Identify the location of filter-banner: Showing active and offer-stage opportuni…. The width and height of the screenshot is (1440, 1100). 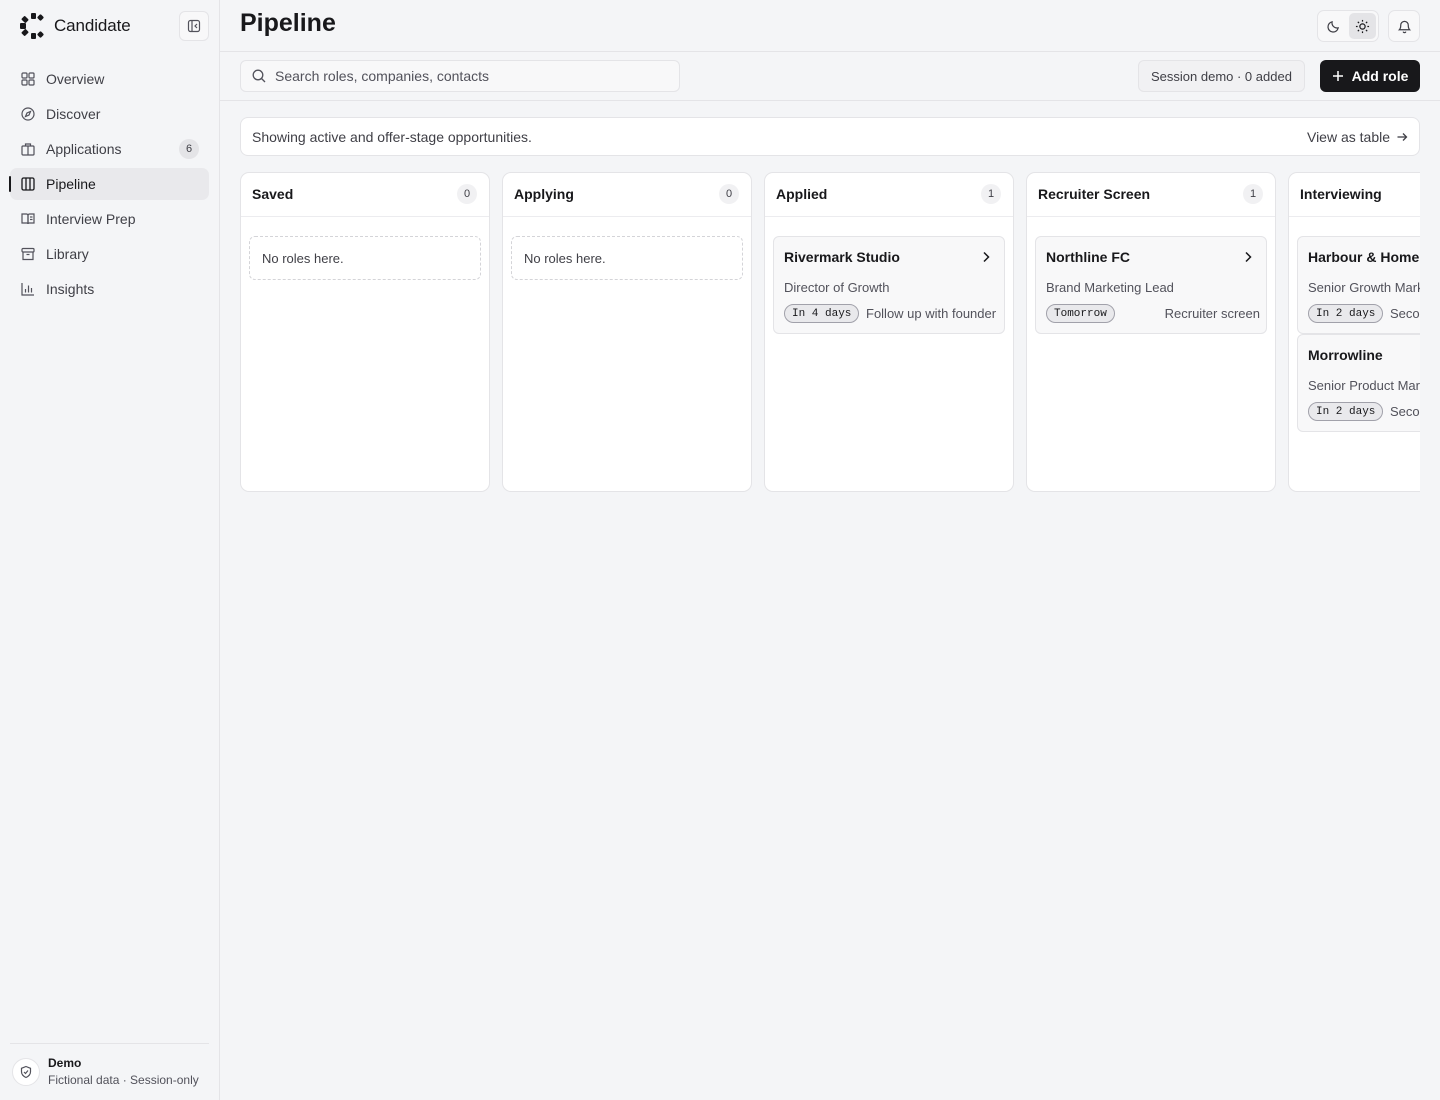
(830, 136).